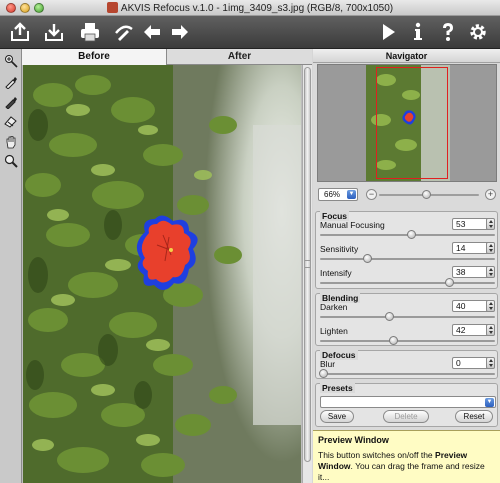 The width and height of the screenshot is (500, 483). I want to click on darken-slider, so click(407, 317).